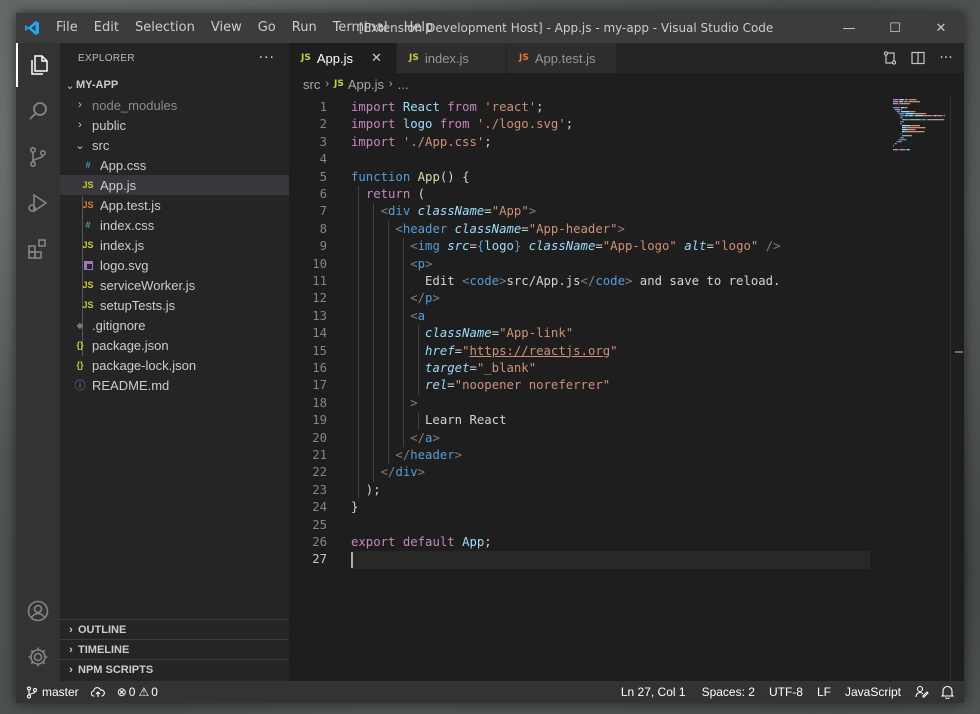  What do you see at coordinates (825, 692) in the screenshot?
I see `end-of-line: LF` at bounding box center [825, 692].